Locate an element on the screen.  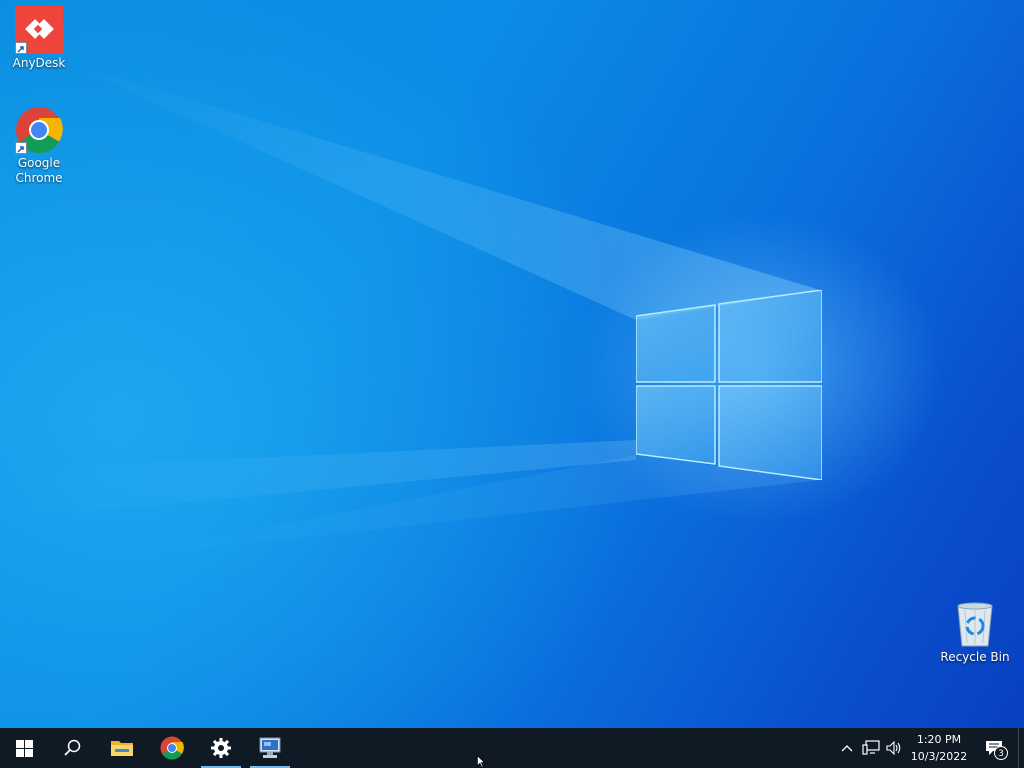
folder-icon is located at coordinates (122, 748).